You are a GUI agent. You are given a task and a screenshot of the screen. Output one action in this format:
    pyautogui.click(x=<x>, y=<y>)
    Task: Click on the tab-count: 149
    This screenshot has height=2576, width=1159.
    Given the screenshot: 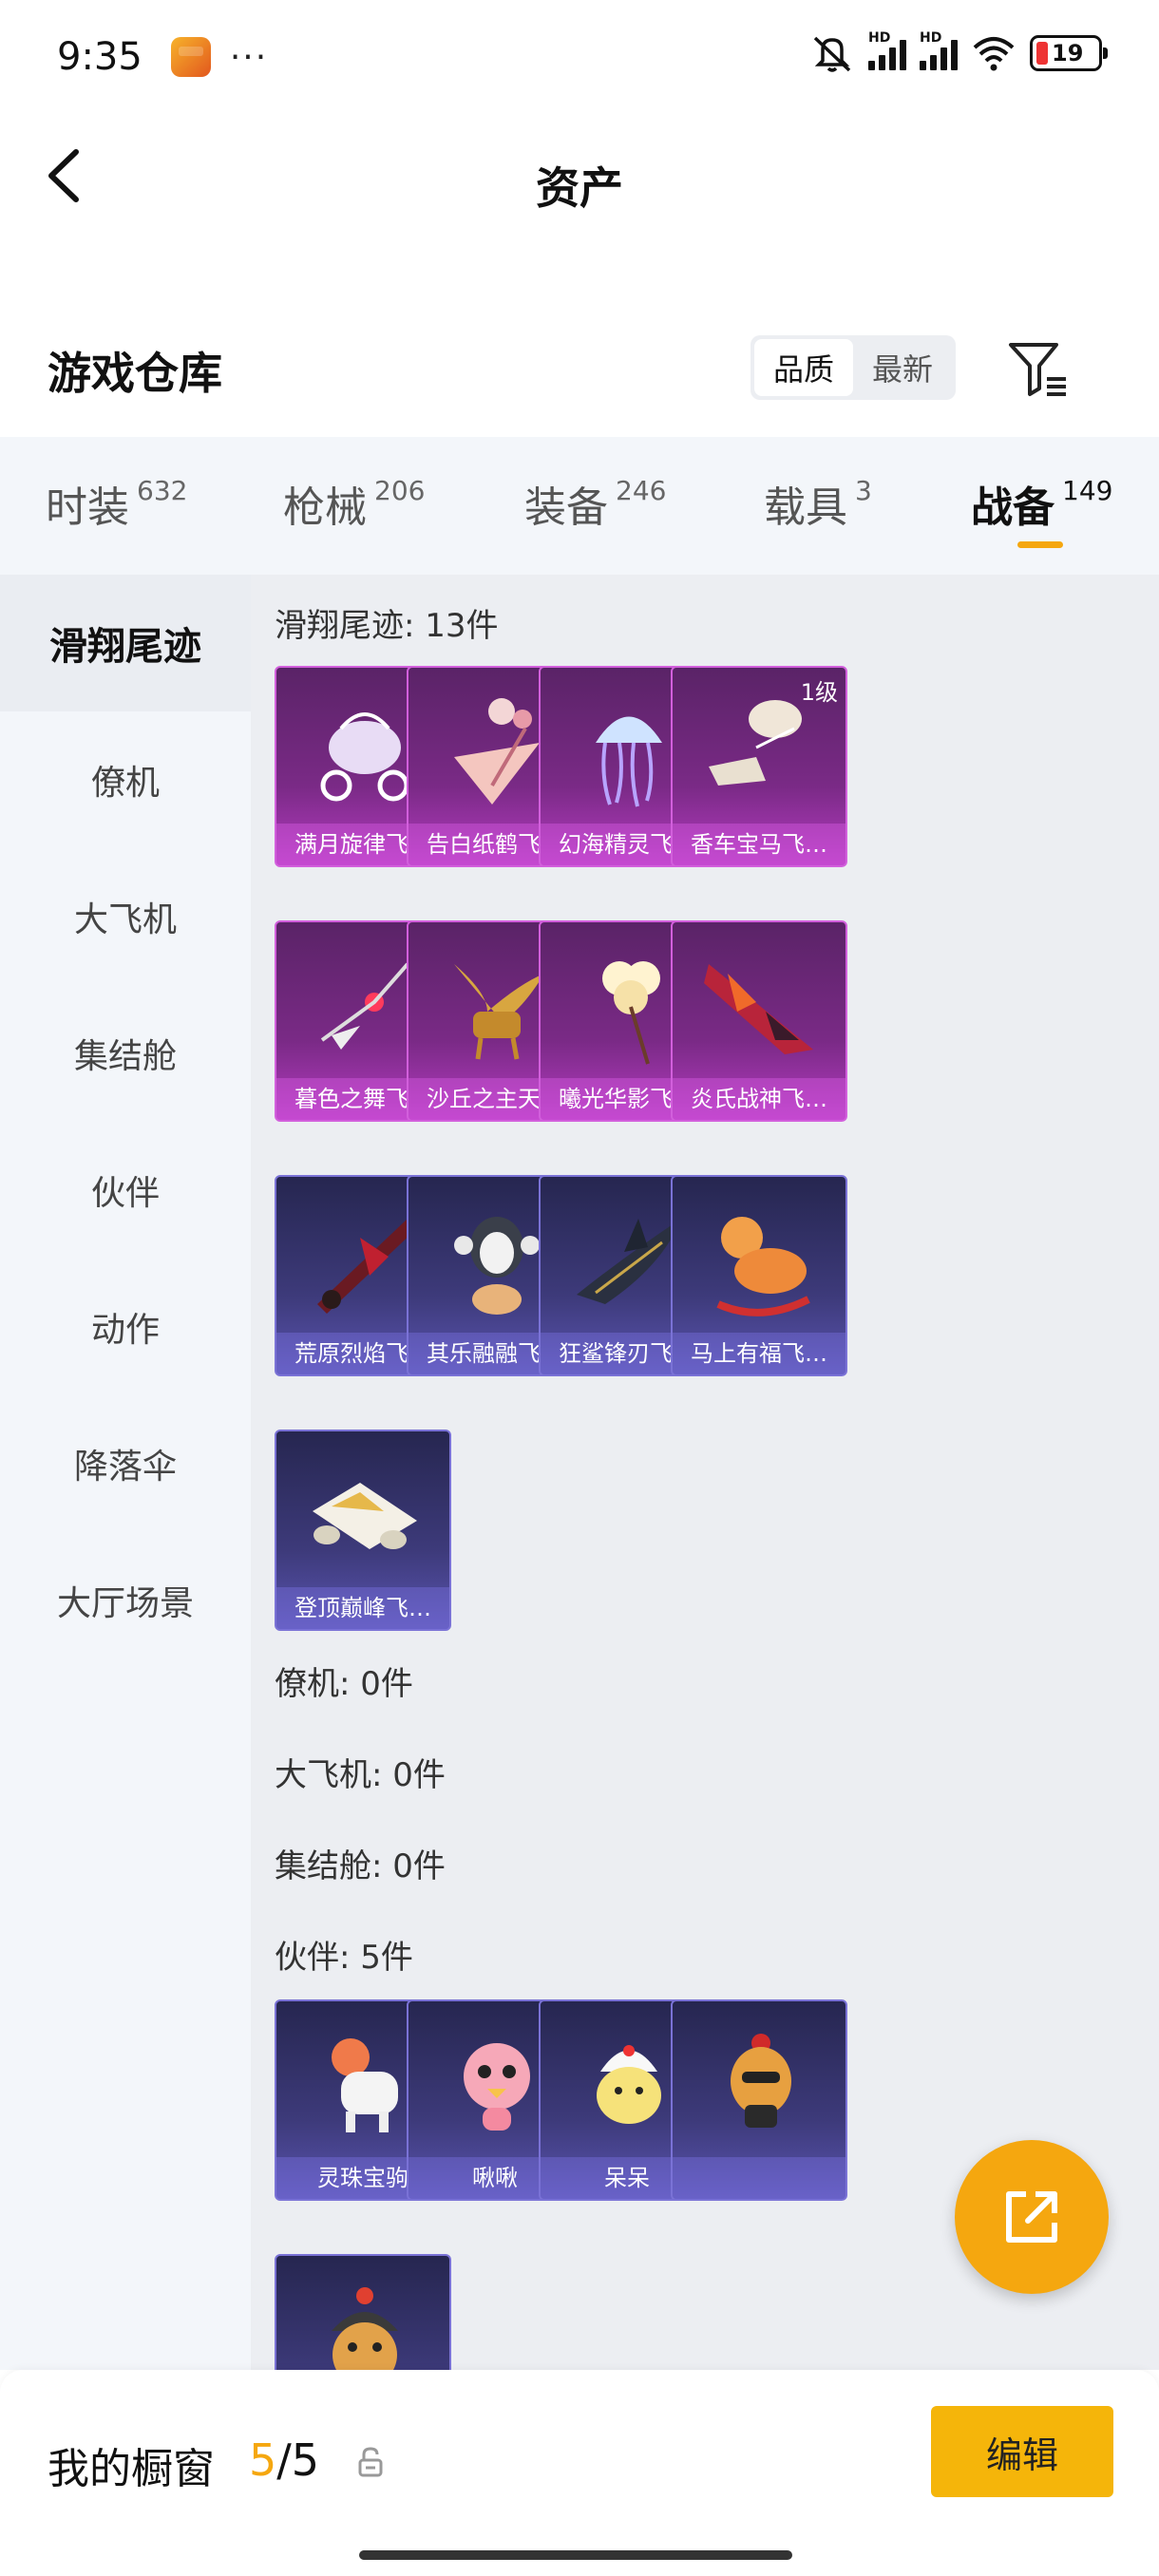 What is the action you would take?
    pyautogui.click(x=1087, y=491)
    